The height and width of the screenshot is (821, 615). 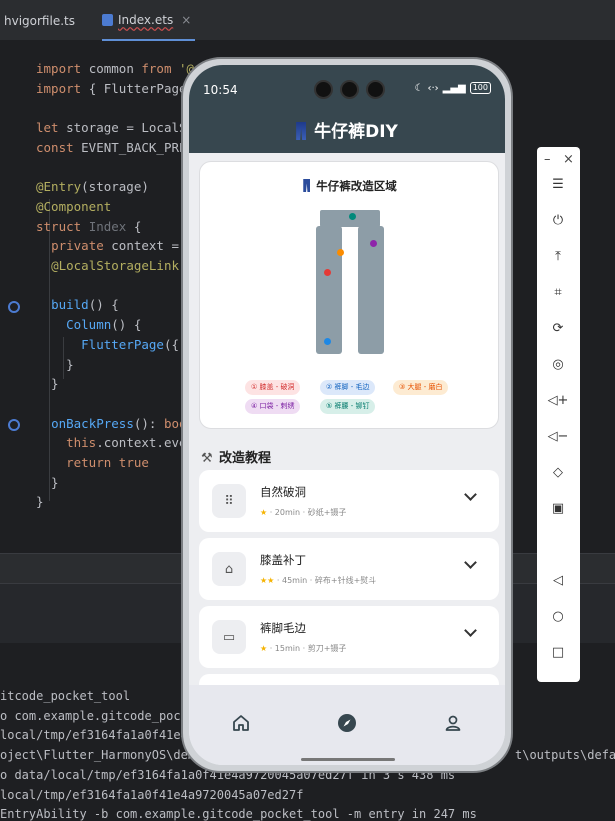 What do you see at coordinates (348, 759) in the screenshot?
I see `home-indicator` at bounding box center [348, 759].